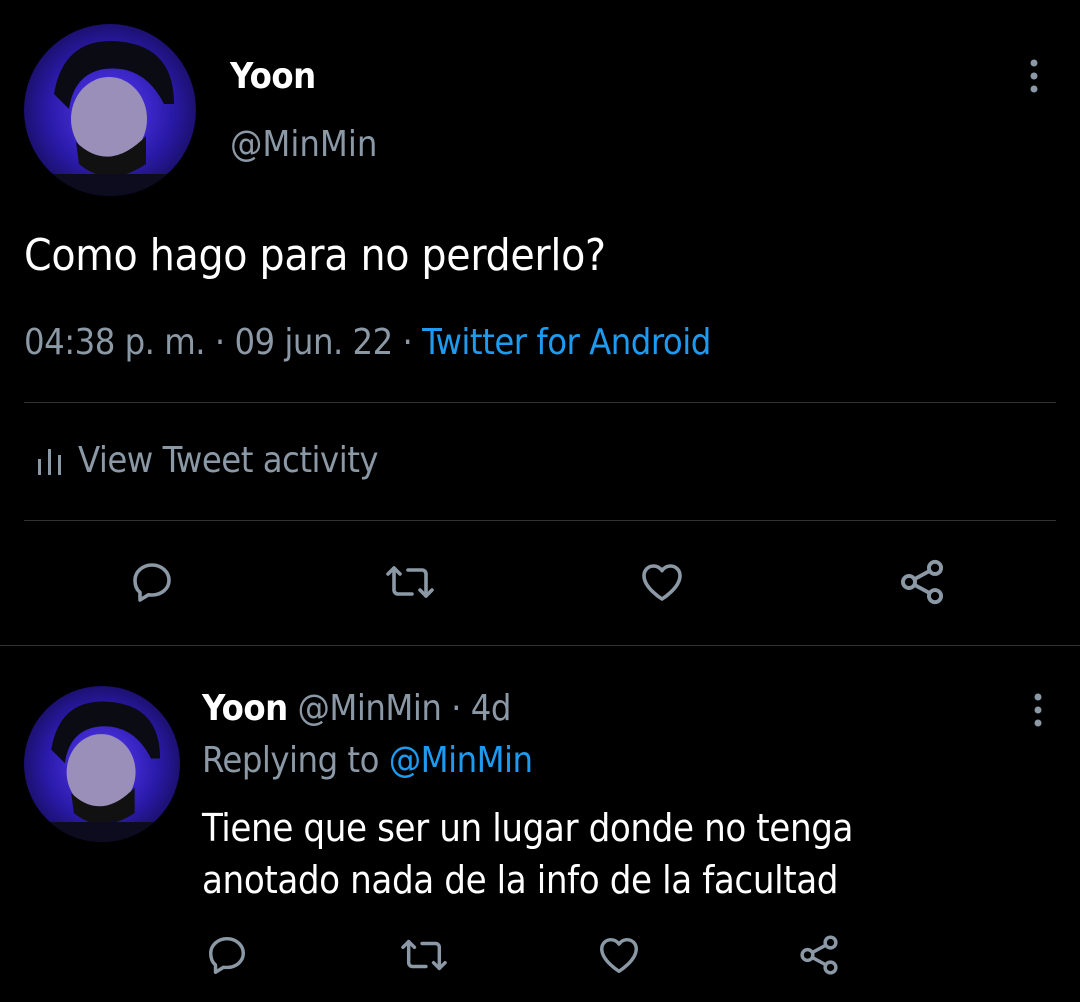 The image size is (1080, 1002). I want to click on replying-to-prefix: Replying to, so click(295, 760).